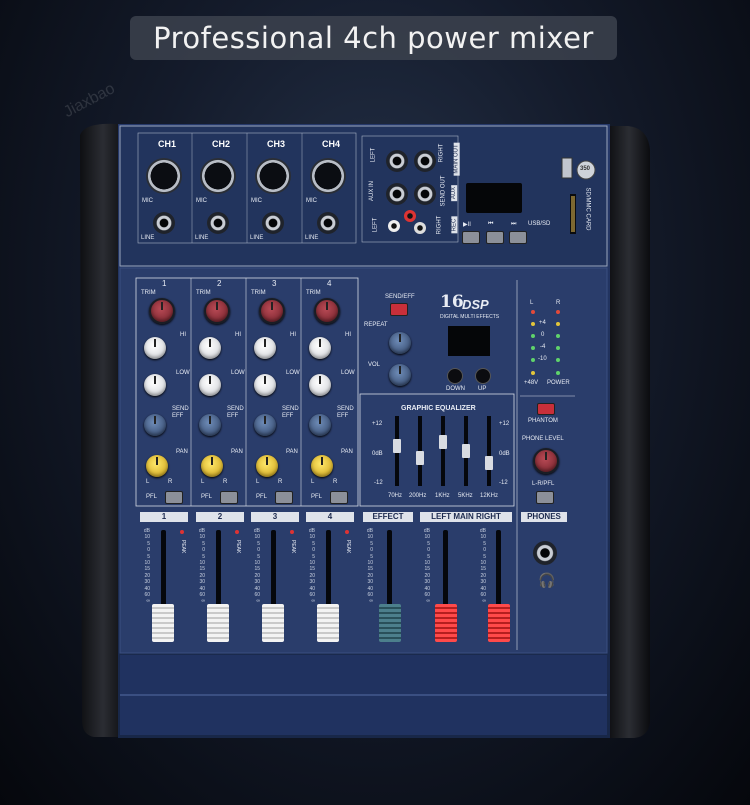  I want to click on ch4-label: CH4, so click(331, 144).